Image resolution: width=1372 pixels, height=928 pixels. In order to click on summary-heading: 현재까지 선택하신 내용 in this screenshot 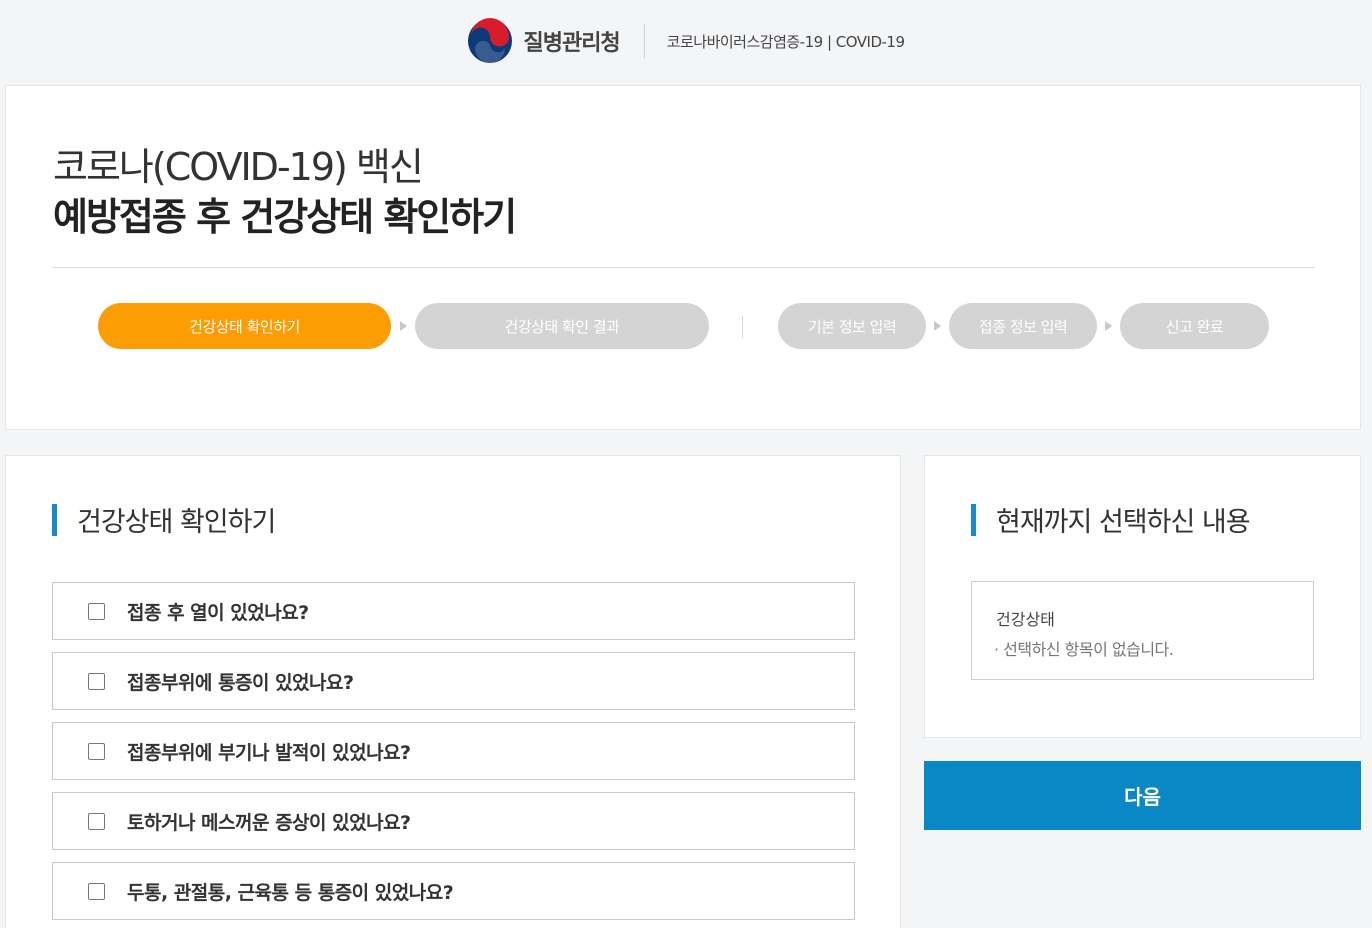, I will do `click(1111, 519)`.